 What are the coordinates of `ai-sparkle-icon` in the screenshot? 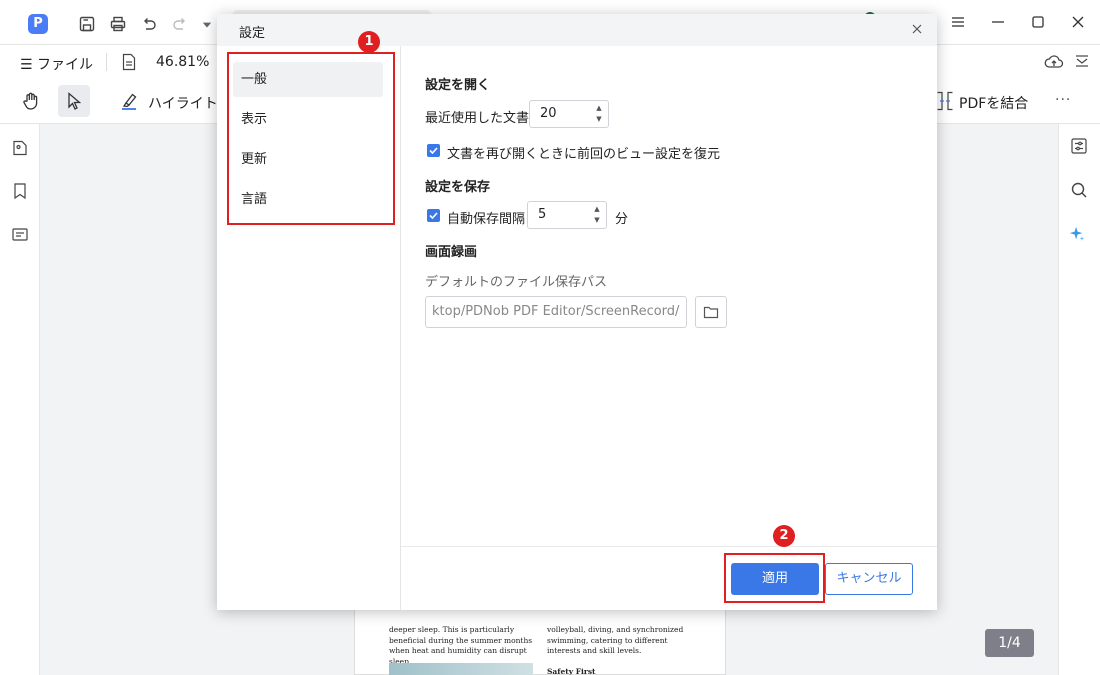 It's located at (1077, 234).